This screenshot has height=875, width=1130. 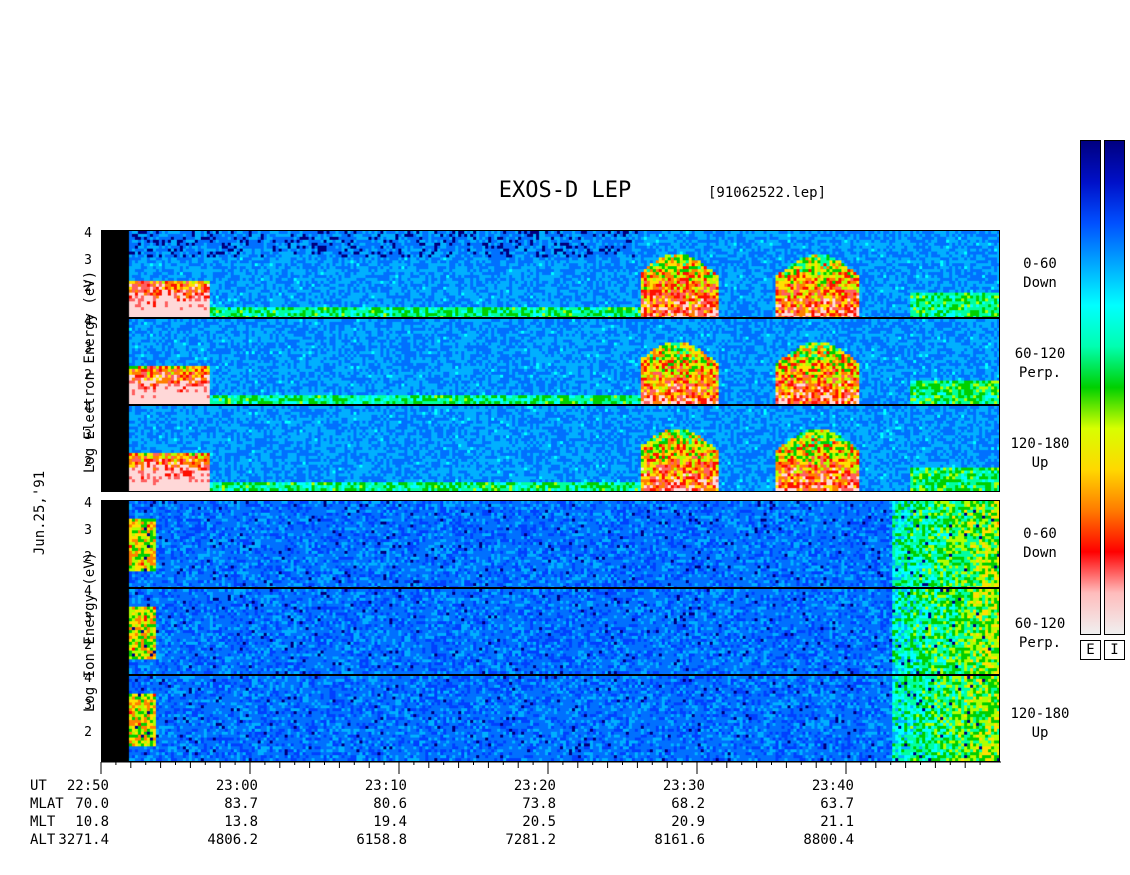 I want to click on x-value: 8161.6, so click(x=679, y=840).